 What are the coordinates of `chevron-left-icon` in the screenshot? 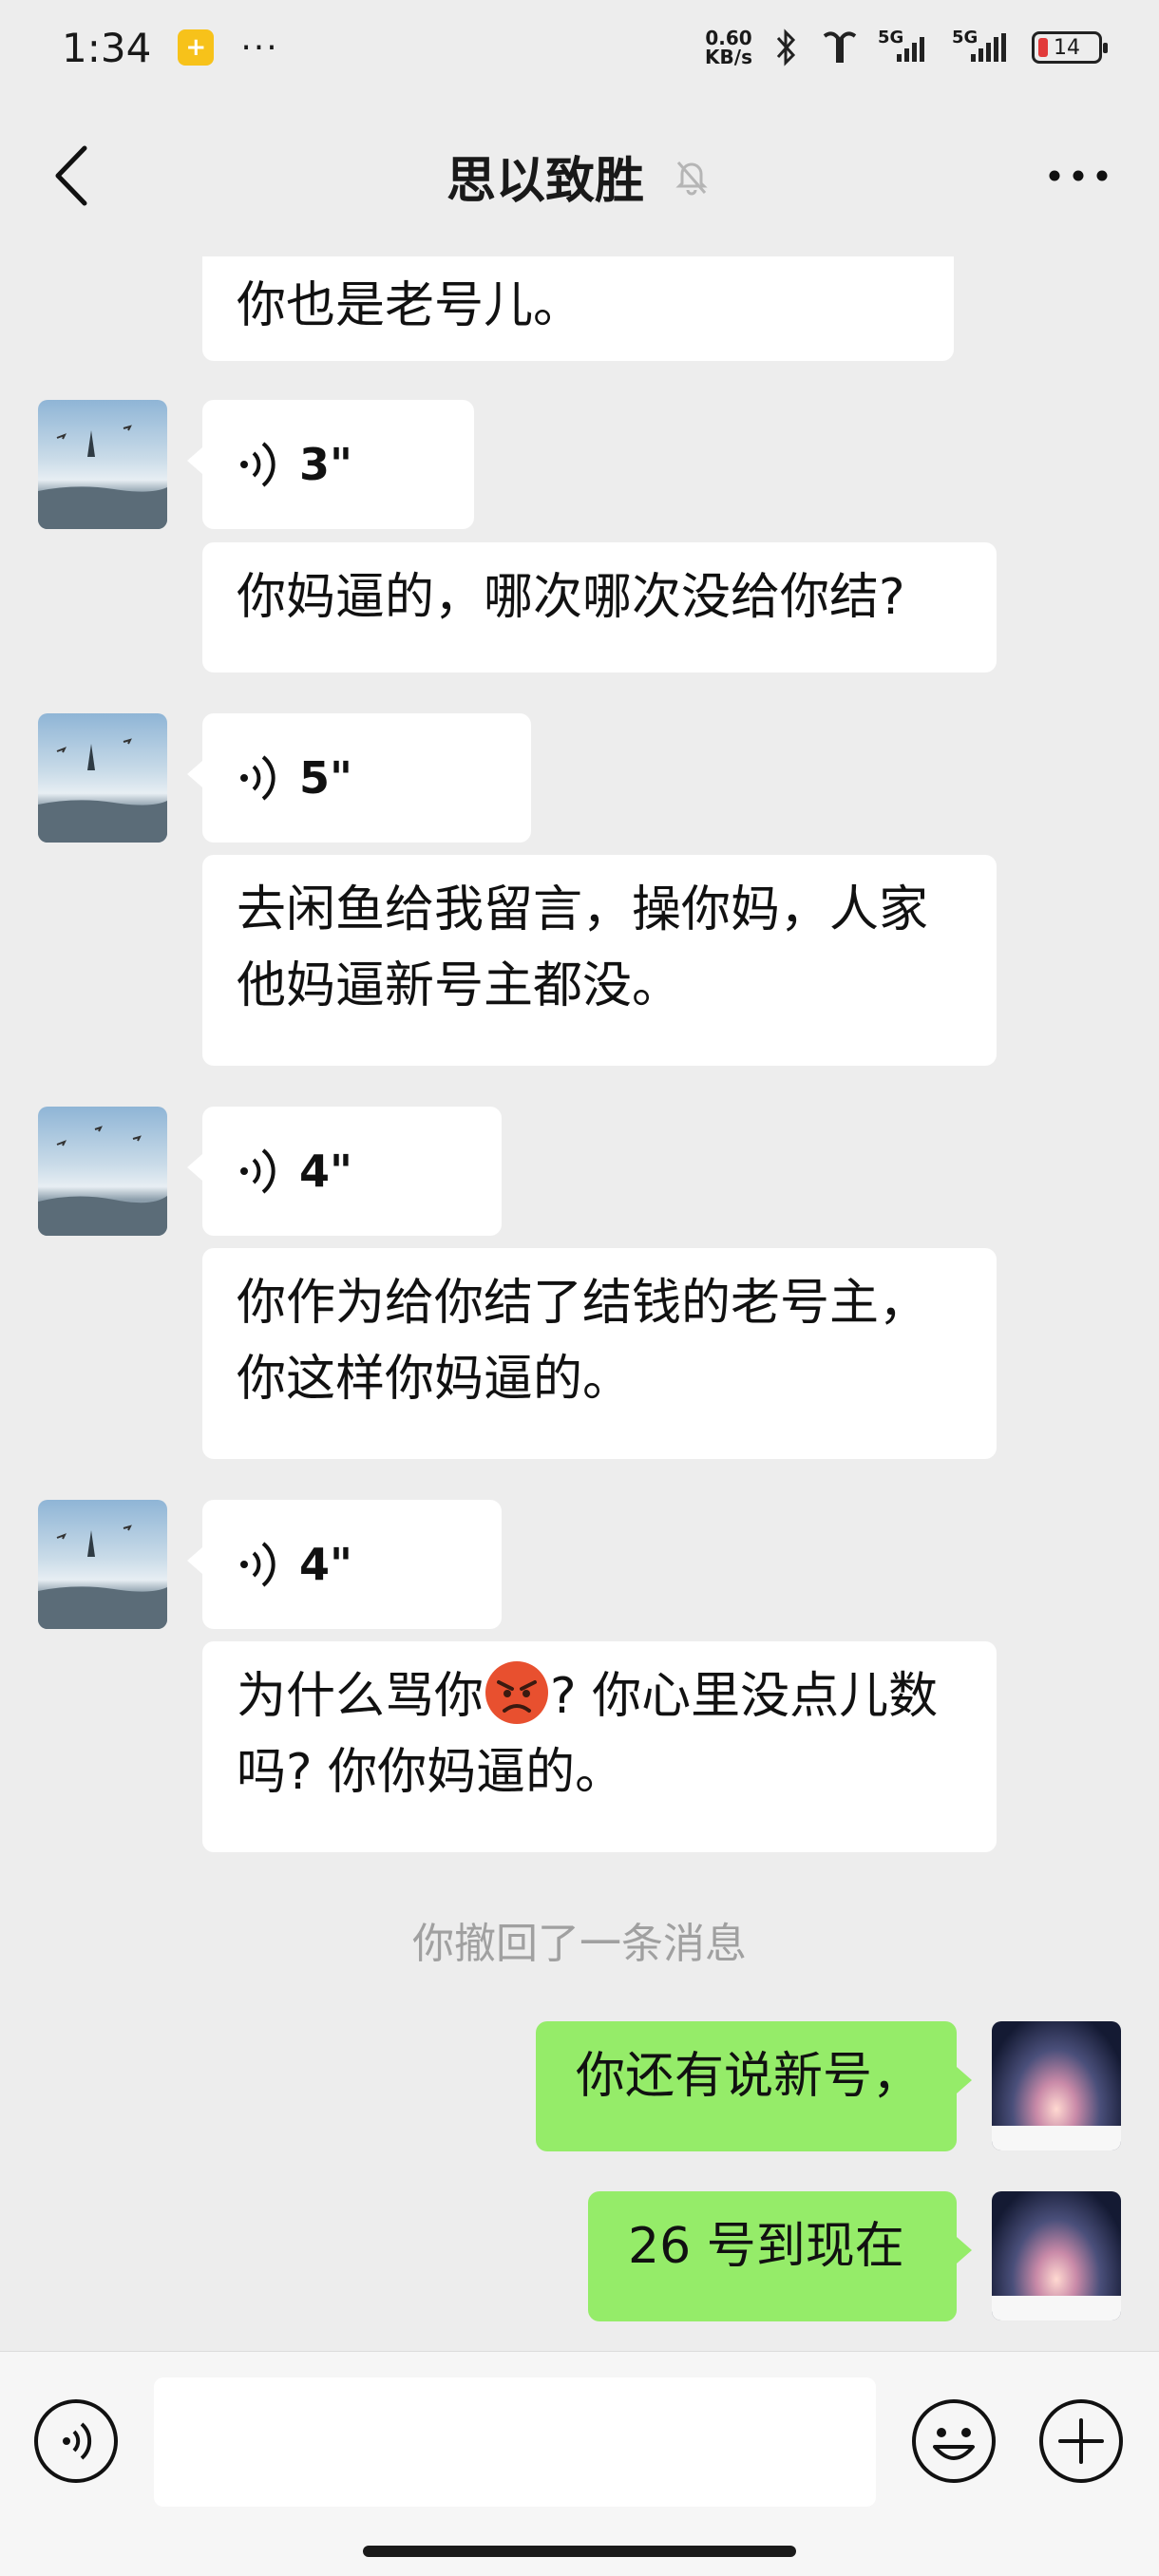 It's located at (71, 175).